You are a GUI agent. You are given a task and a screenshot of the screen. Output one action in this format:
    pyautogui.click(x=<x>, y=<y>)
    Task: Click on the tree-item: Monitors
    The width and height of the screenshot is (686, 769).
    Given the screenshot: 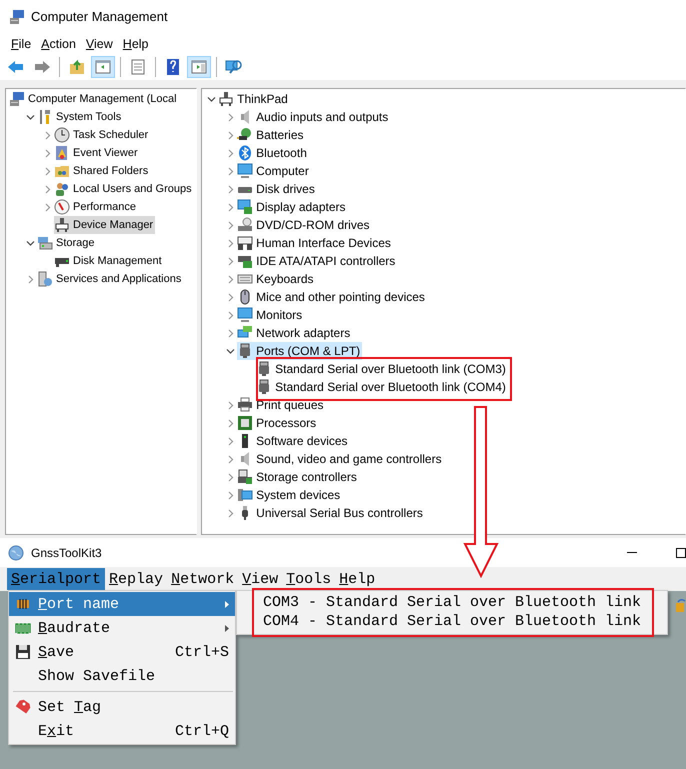 What is the action you would take?
    pyautogui.click(x=270, y=315)
    